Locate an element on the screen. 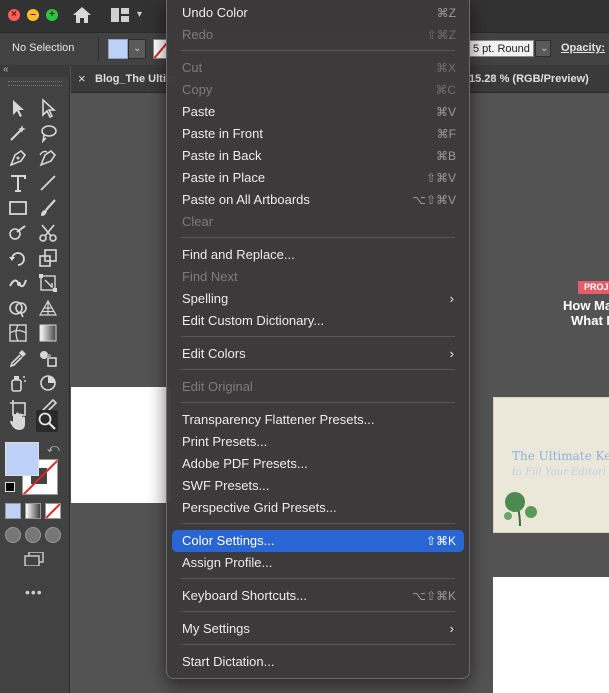 This screenshot has width=609, height=693. plant-illustration is located at coordinates (520, 509).